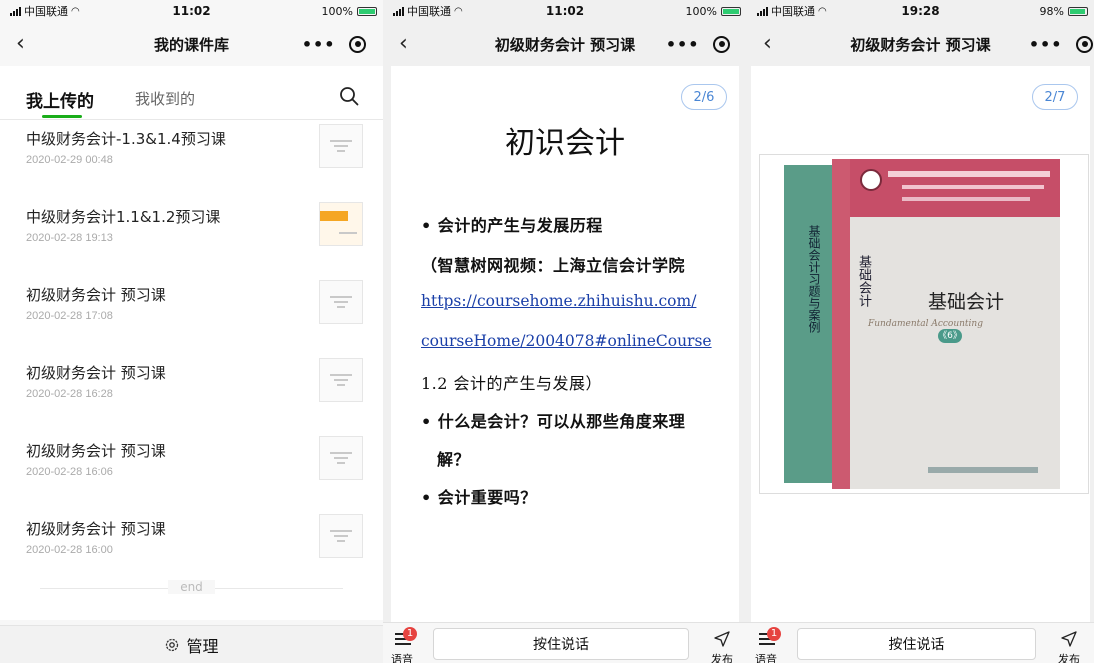  I want to click on page-indicator: 2/6, so click(704, 97).